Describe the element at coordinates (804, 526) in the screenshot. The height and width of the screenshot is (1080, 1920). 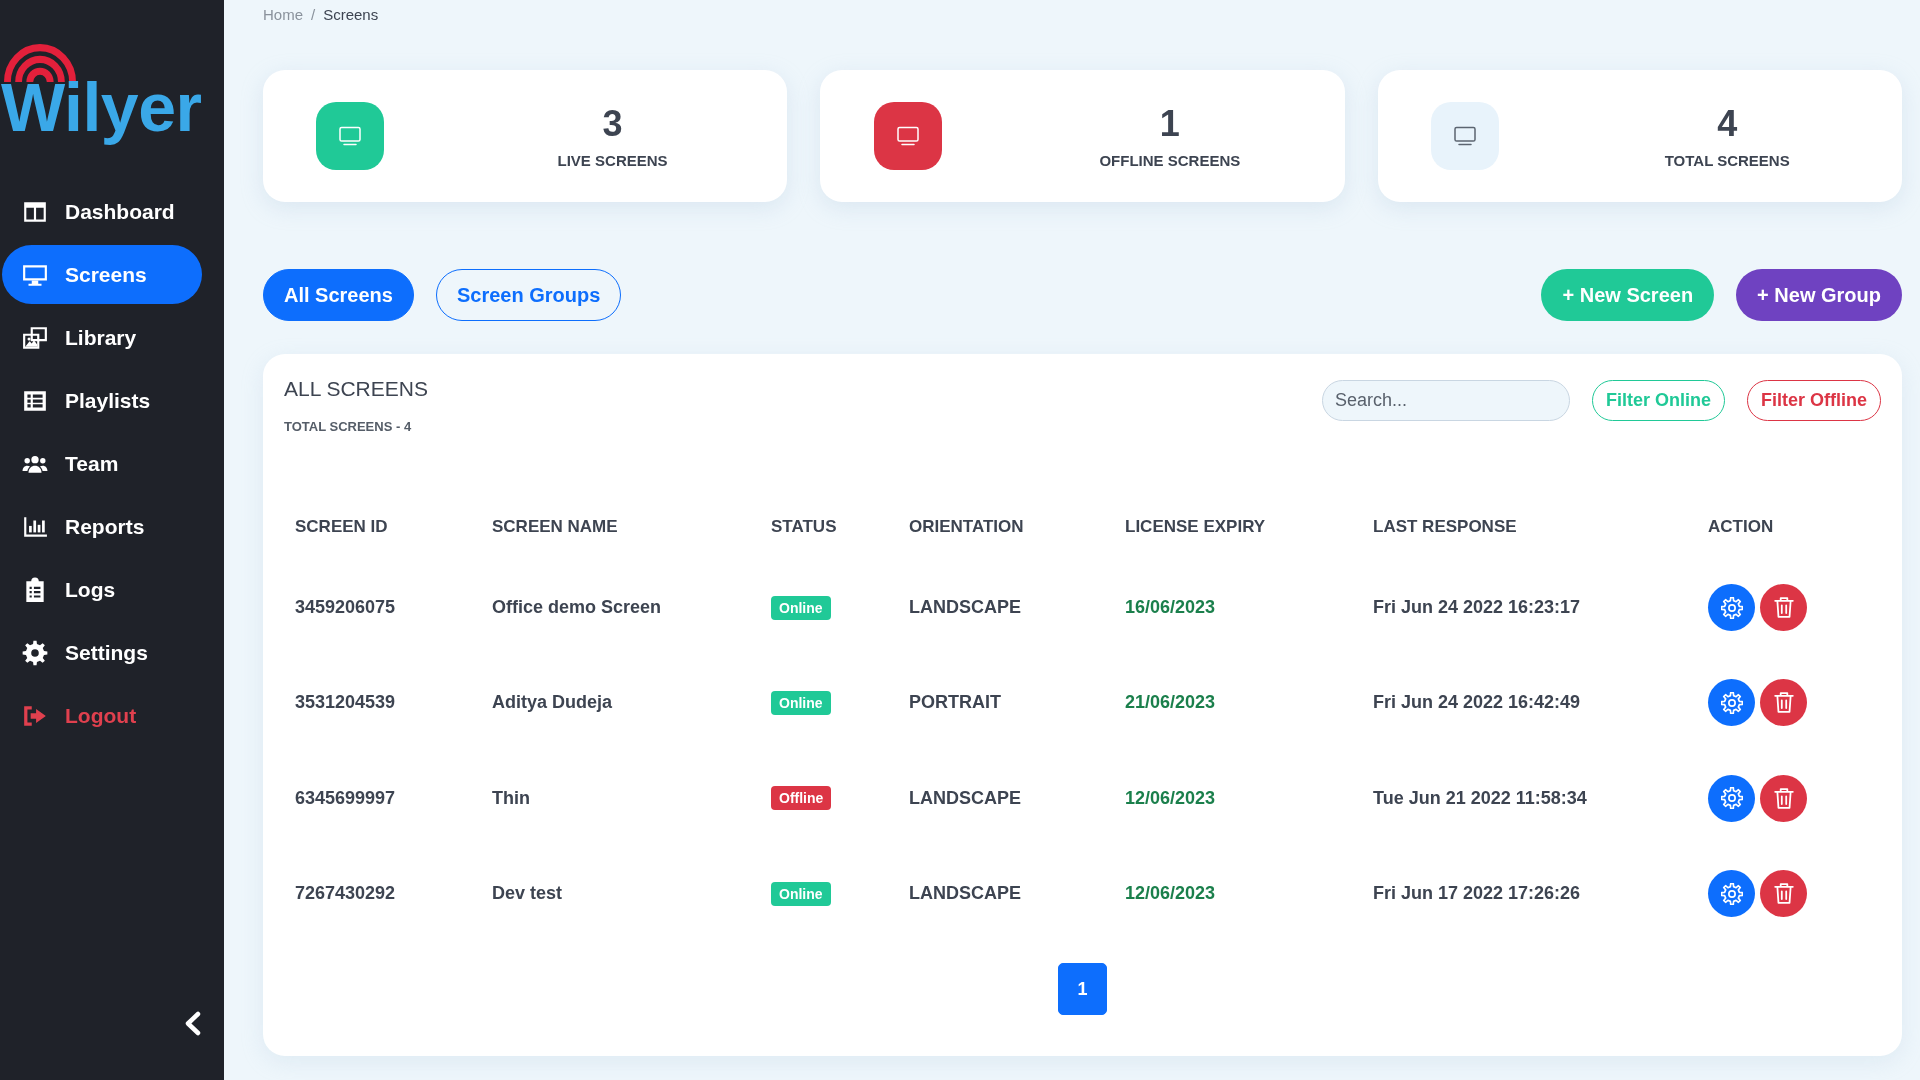
I see `column-header: STATUS` at that location.